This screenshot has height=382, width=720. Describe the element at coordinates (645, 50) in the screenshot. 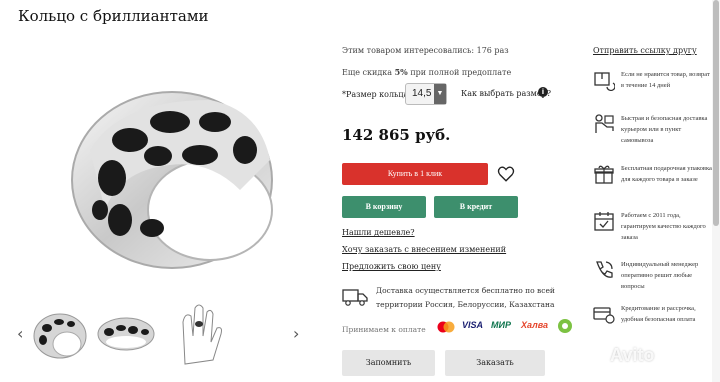

I see `send-to-friend-link: Отправить ссылку другу` at that location.